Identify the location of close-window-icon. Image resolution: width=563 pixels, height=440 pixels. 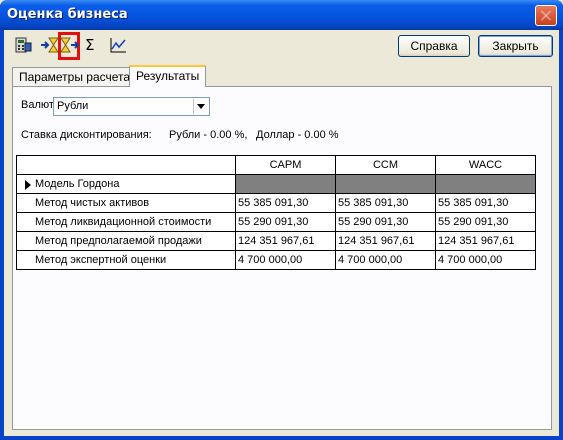
(546, 15).